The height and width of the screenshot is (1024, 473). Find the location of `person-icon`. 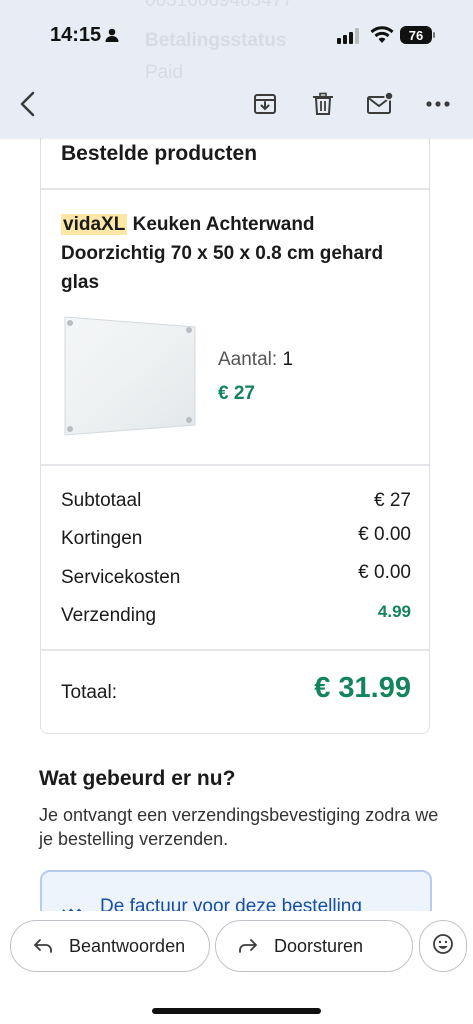

person-icon is located at coordinates (112, 37).